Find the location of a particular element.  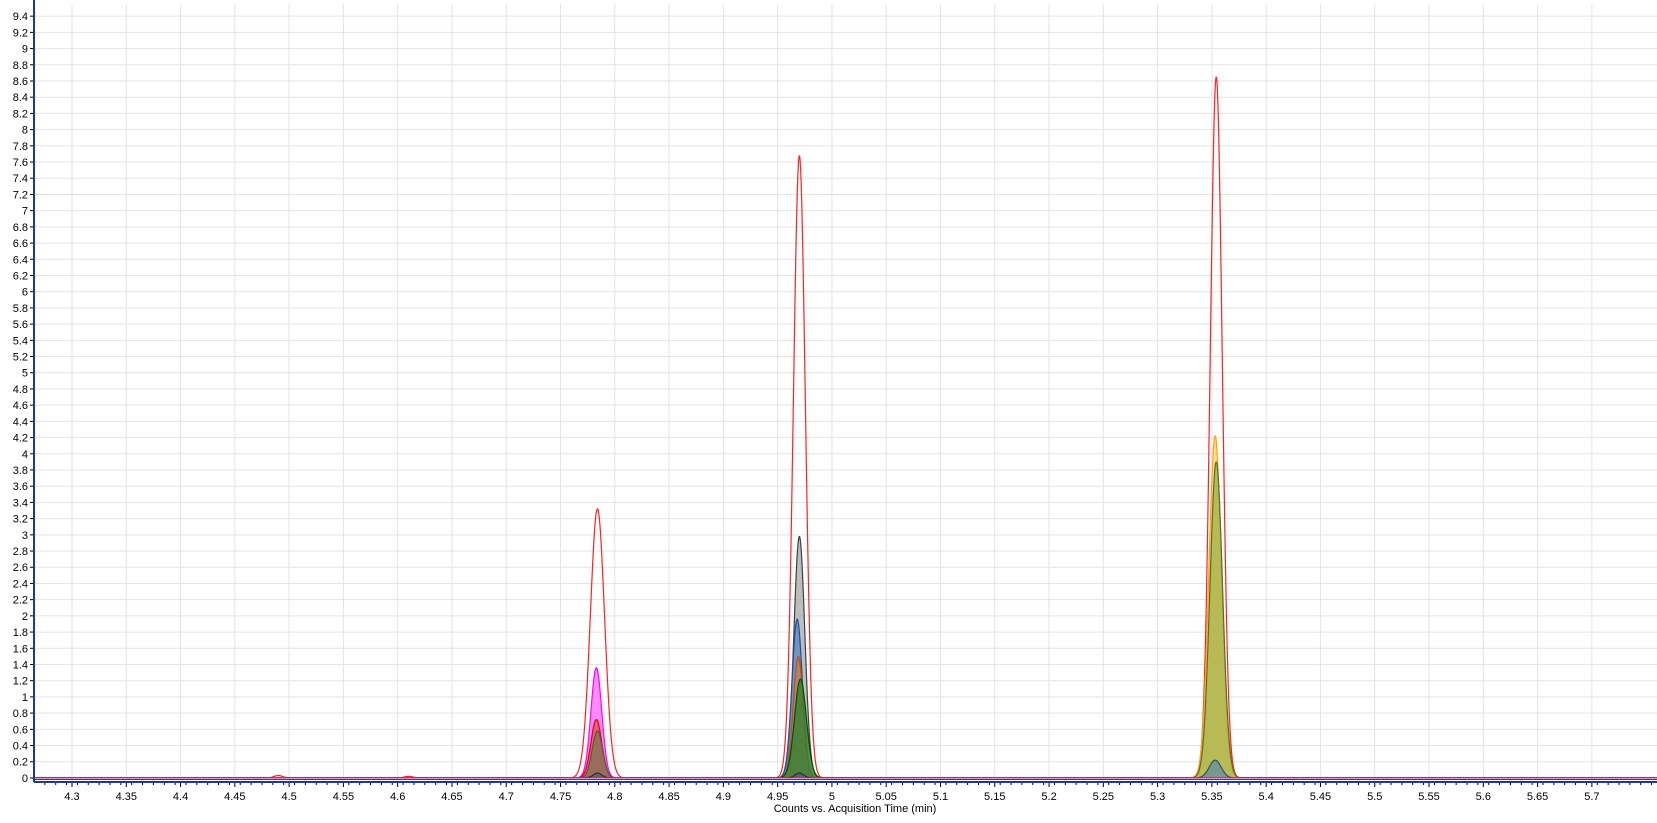

y-tick-label: 9 is located at coordinates (25, 50).